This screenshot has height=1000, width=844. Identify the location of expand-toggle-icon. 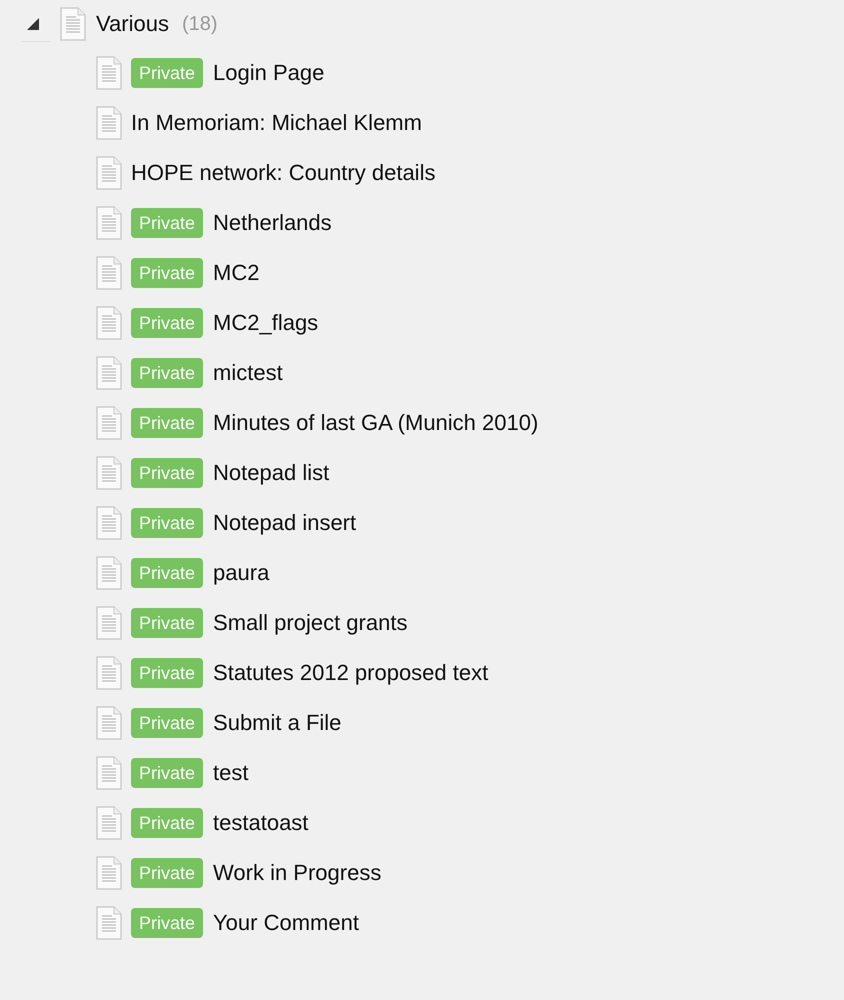
(33, 24).